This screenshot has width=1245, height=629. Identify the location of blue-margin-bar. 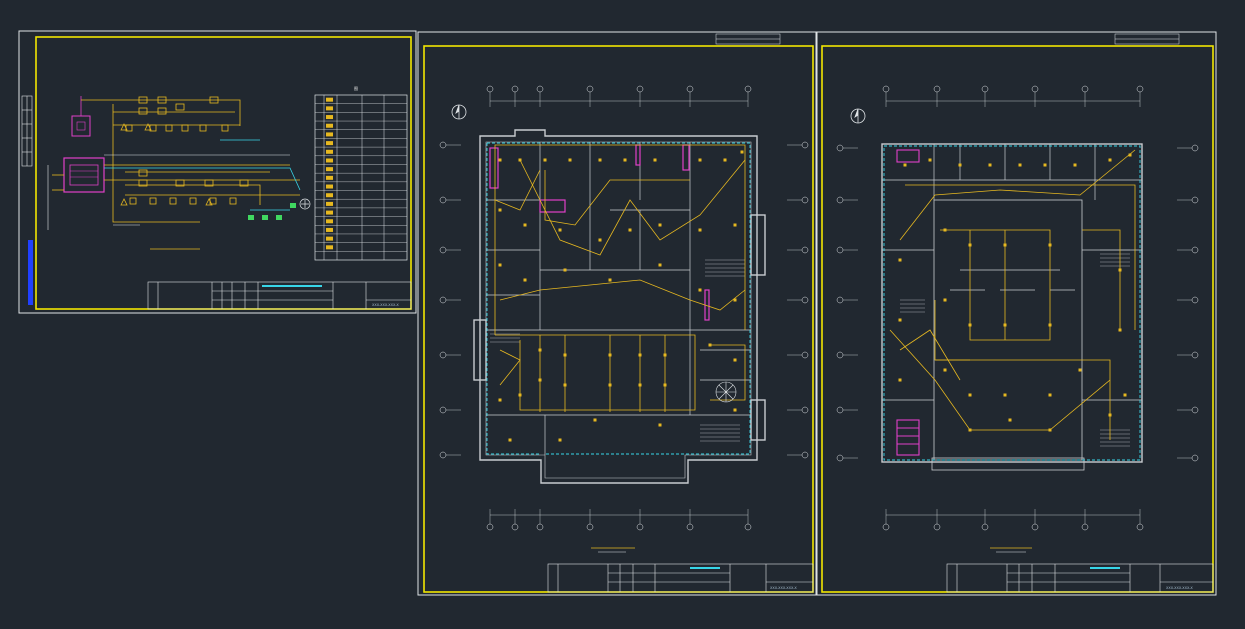
(30, 272).